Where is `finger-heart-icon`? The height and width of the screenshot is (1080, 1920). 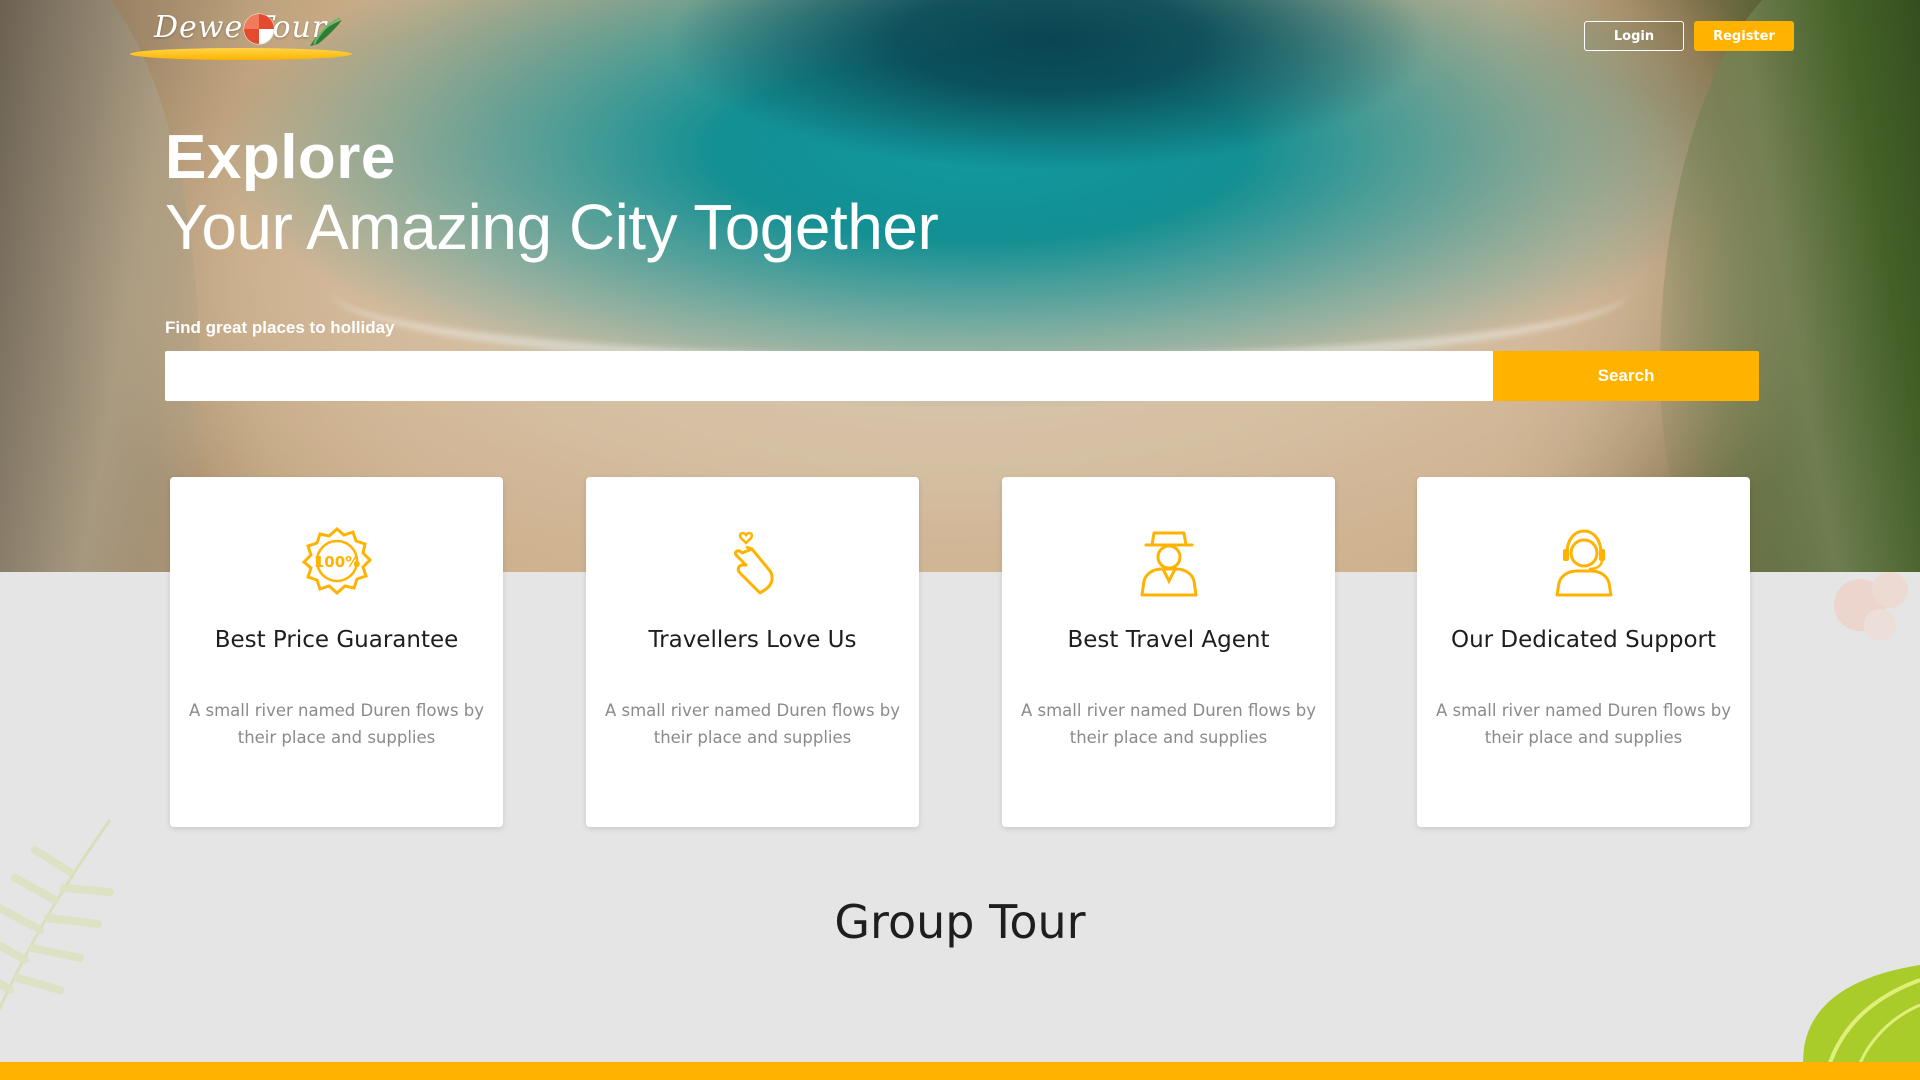 finger-heart-icon is located at coordinates (754, 563).